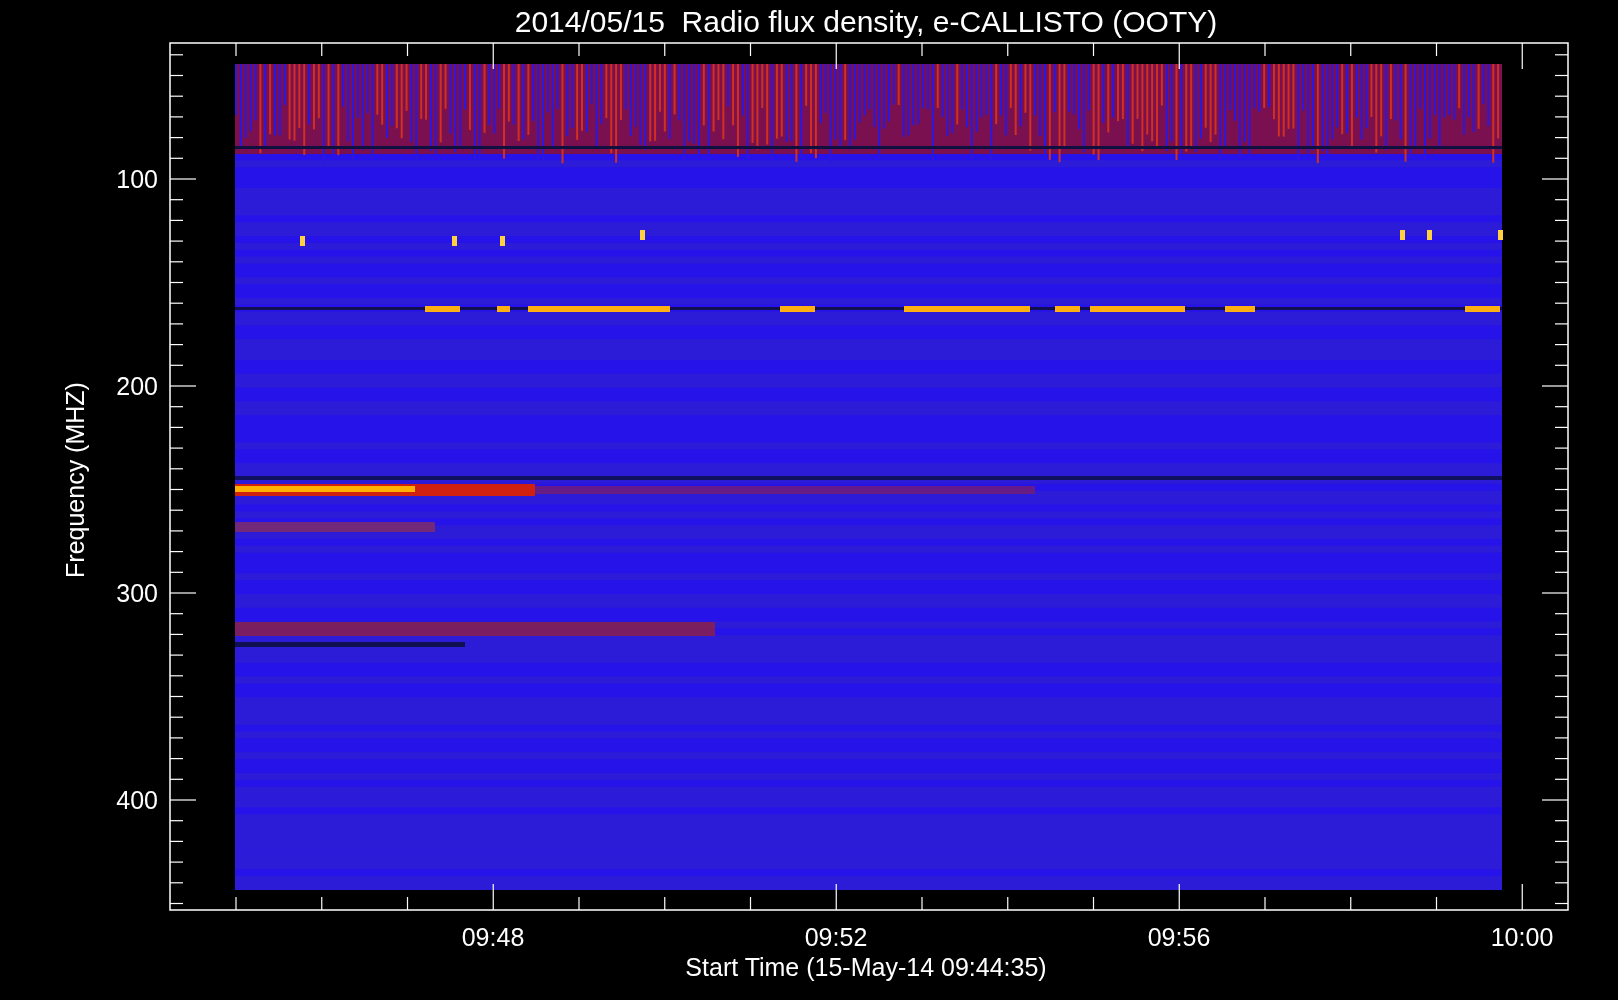 Image resolution: width=1618 pixels, height=1000 pixels. Describe the element at coordinates (137, 800) in the screenshot. I see `y-tick-label: 400` at that location.